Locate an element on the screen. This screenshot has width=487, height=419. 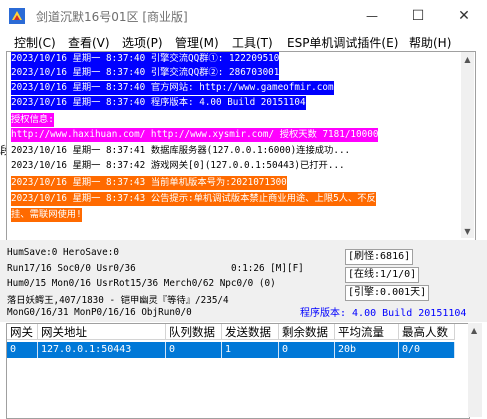
scroll-down-icon: ▼ is located at coordinates (467, 231).